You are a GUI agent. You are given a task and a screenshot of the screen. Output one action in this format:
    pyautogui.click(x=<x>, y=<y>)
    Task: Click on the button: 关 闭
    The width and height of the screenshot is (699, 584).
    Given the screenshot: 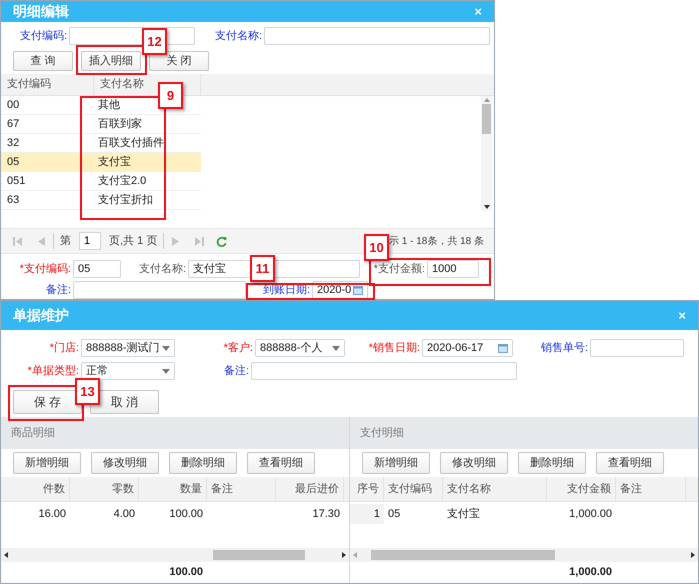 What is the action you would take?
    pyautogui.click(x=179, y=61)
    